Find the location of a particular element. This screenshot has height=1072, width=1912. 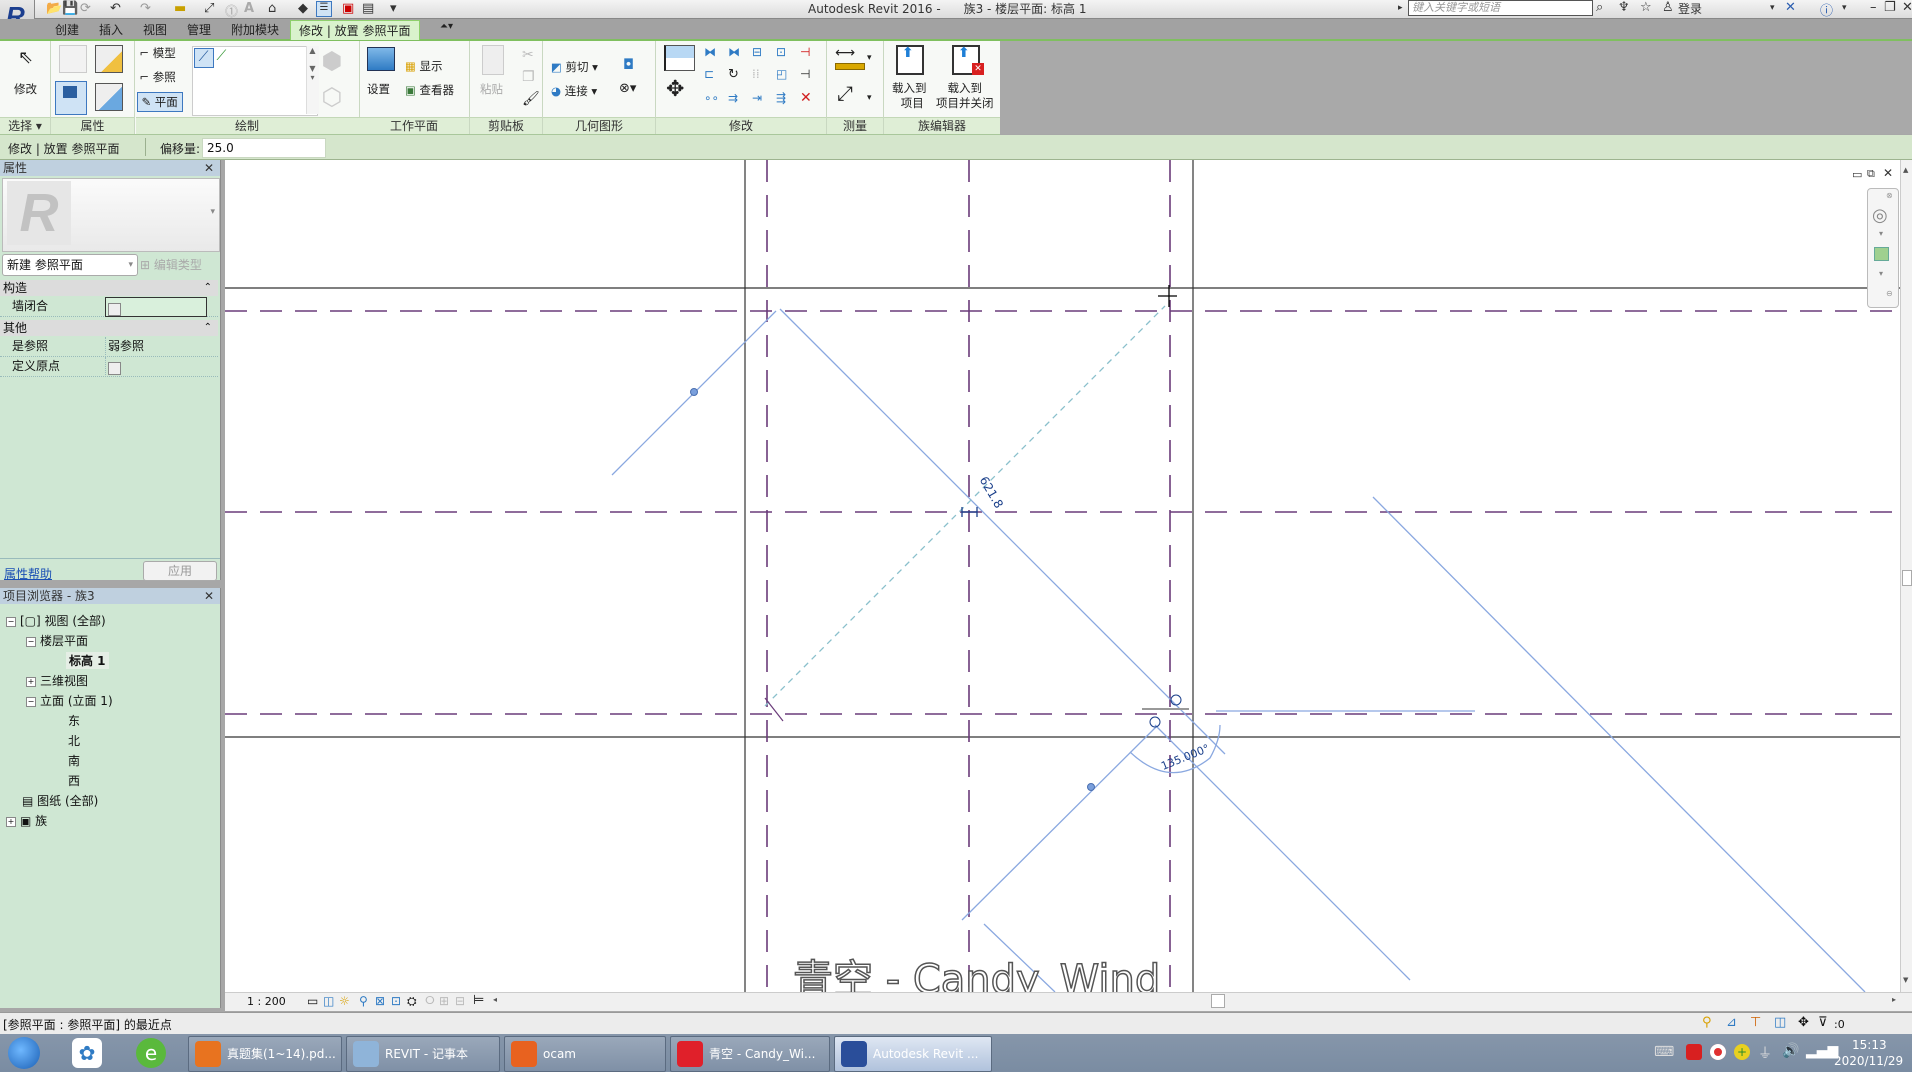

trim-extend-multiple-icon: ⇶ is located at coordinates (781, 98).